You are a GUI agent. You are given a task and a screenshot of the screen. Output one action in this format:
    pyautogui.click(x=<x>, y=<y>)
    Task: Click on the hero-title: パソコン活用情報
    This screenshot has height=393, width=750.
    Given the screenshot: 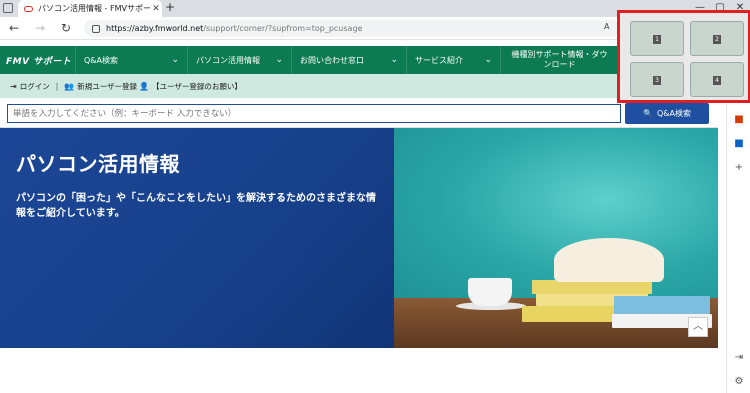 What is the action you would take?
    pyautogui.click(x=98, y=164)
    